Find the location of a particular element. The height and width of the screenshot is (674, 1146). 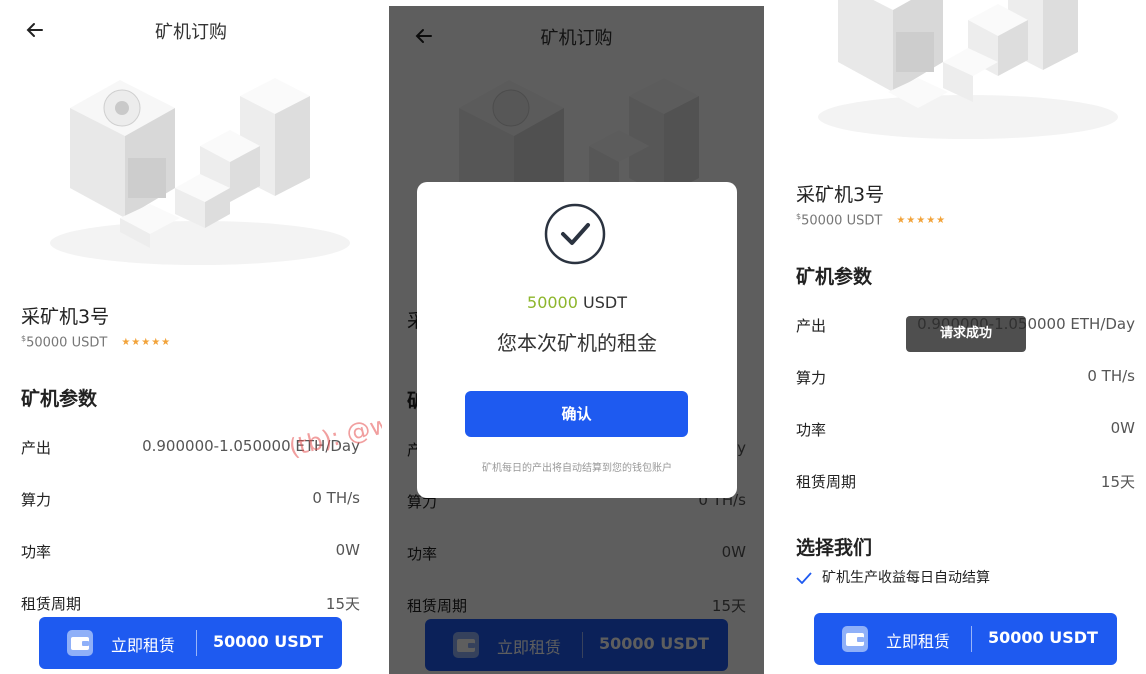

dialog-description: 您本次矿机的租金 is located at coordinates (577, 343).